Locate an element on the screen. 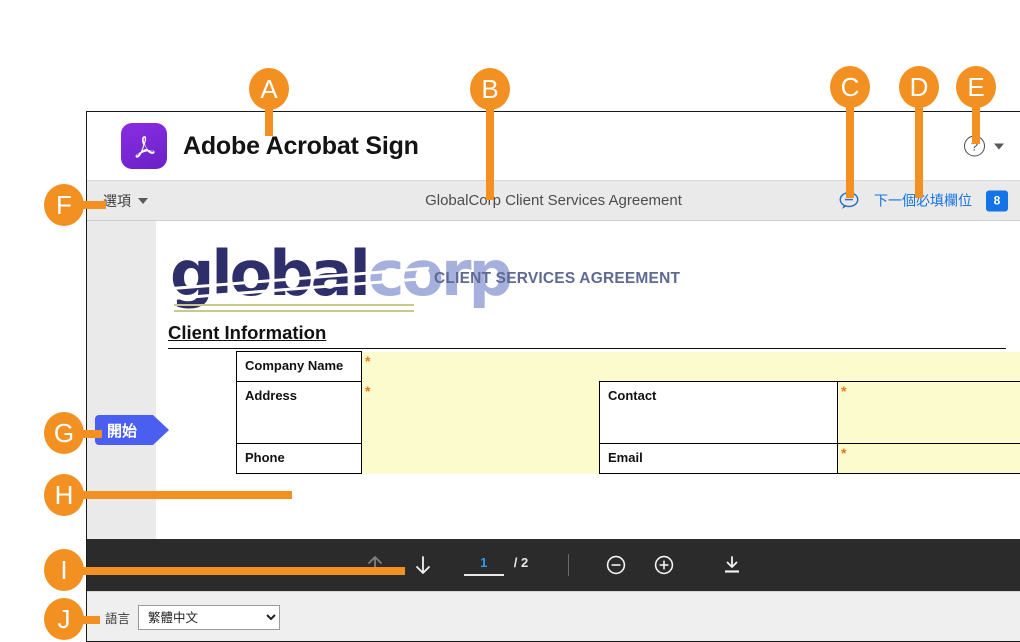  callout-d: D is located at coordinates (919, 87).